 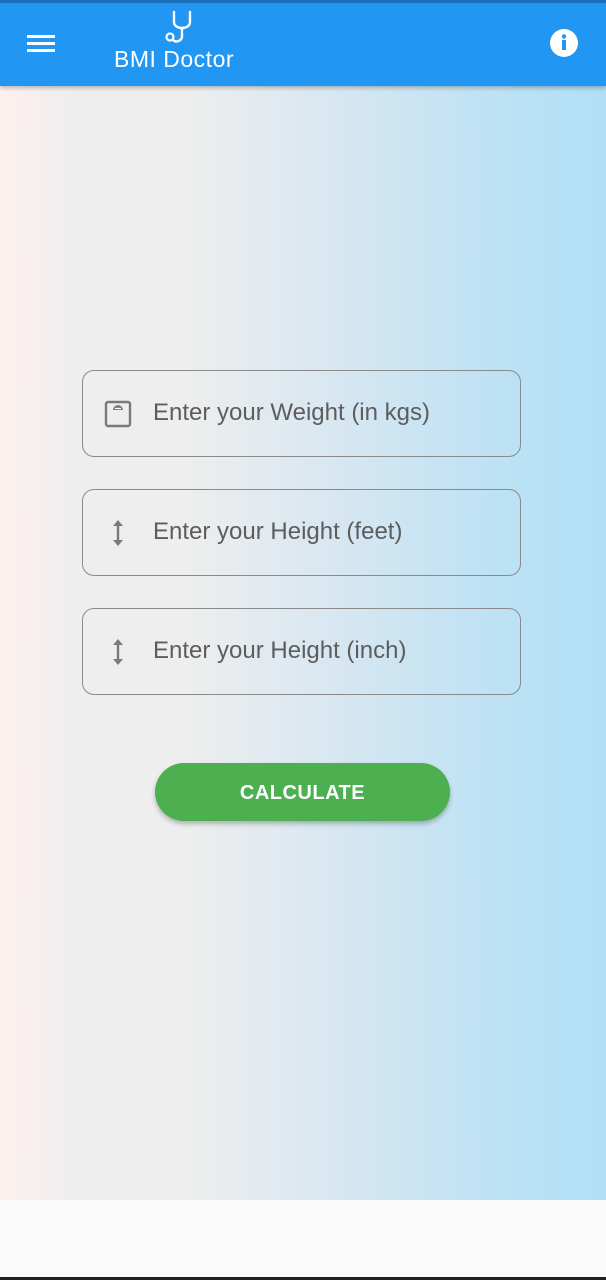 I want to click on app-title: BMI Doctor, so click(x=174, y=59).